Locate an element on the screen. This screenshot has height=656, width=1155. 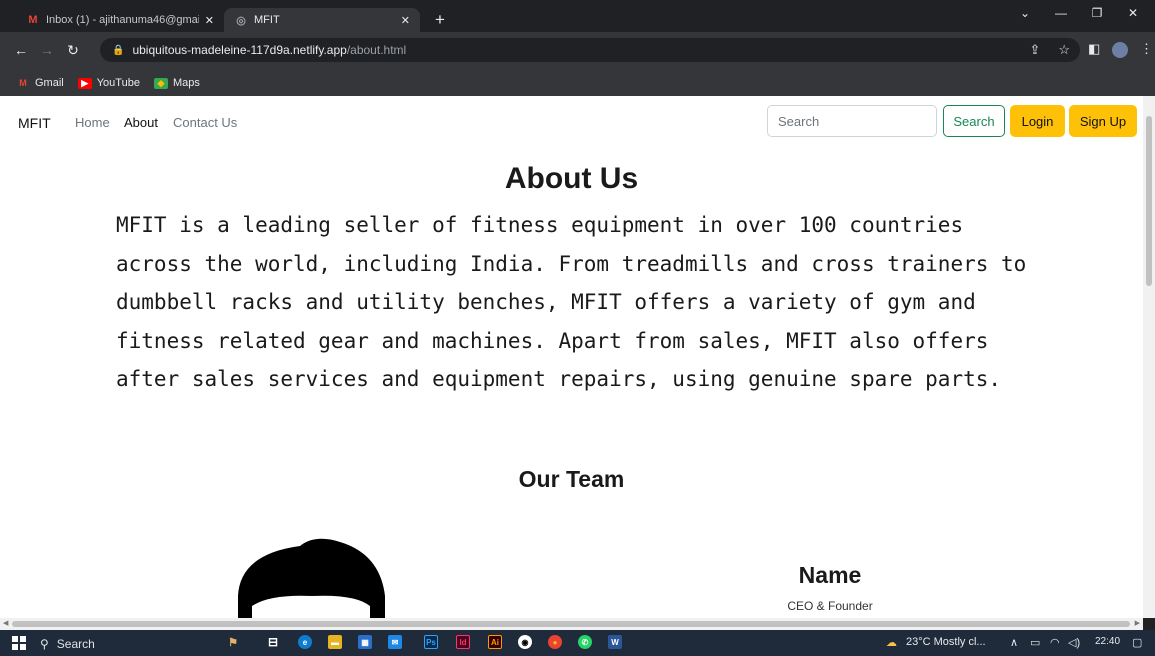
back-icon: ← is located at coordinates (21, 50).